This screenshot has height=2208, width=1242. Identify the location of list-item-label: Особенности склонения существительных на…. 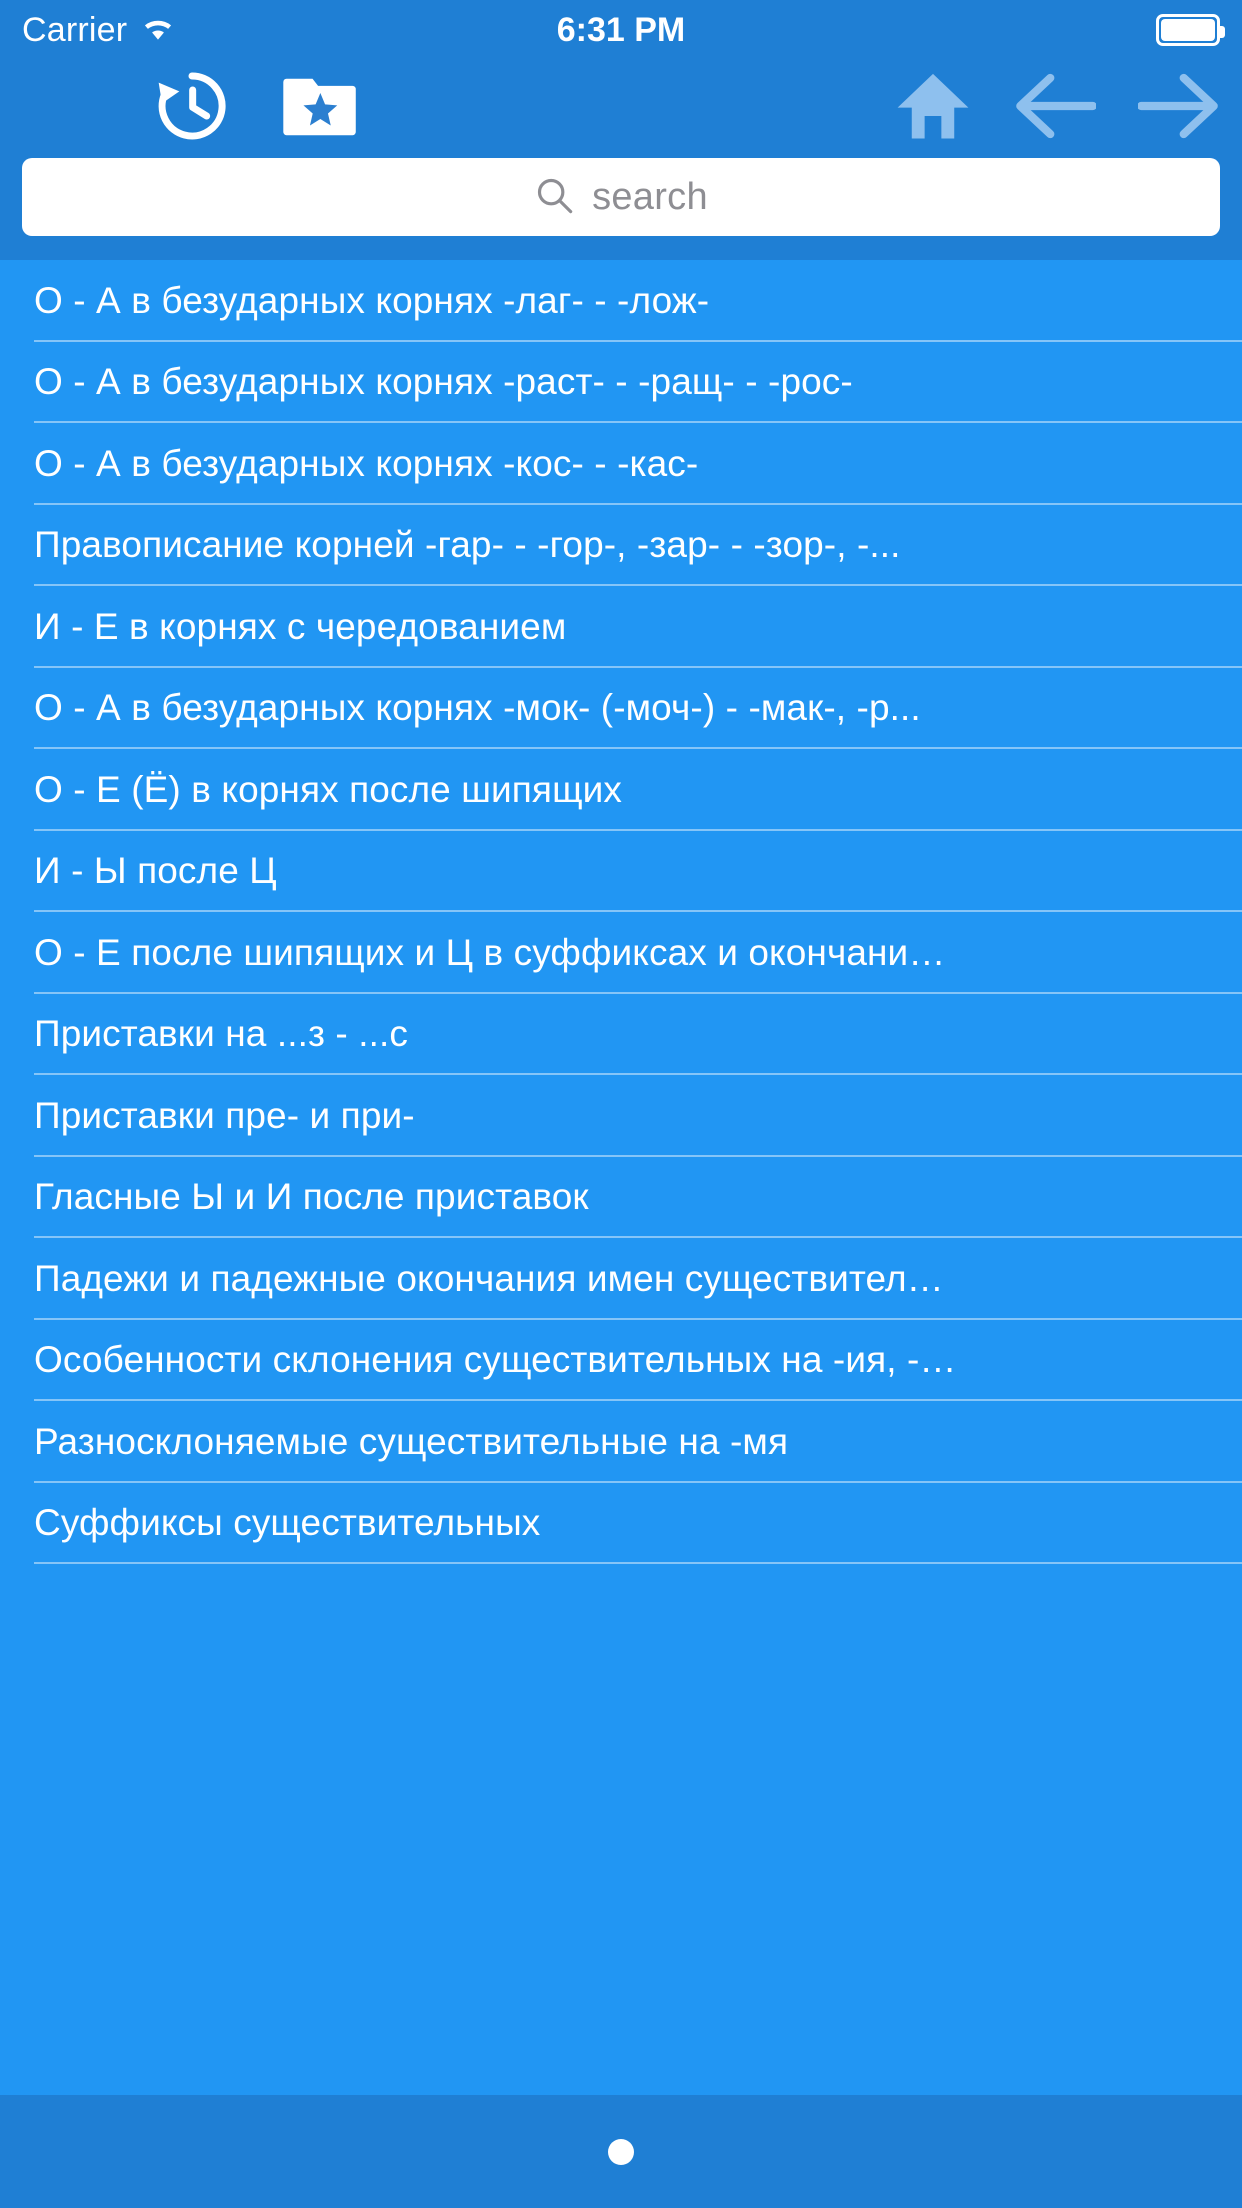
(495, 1360).